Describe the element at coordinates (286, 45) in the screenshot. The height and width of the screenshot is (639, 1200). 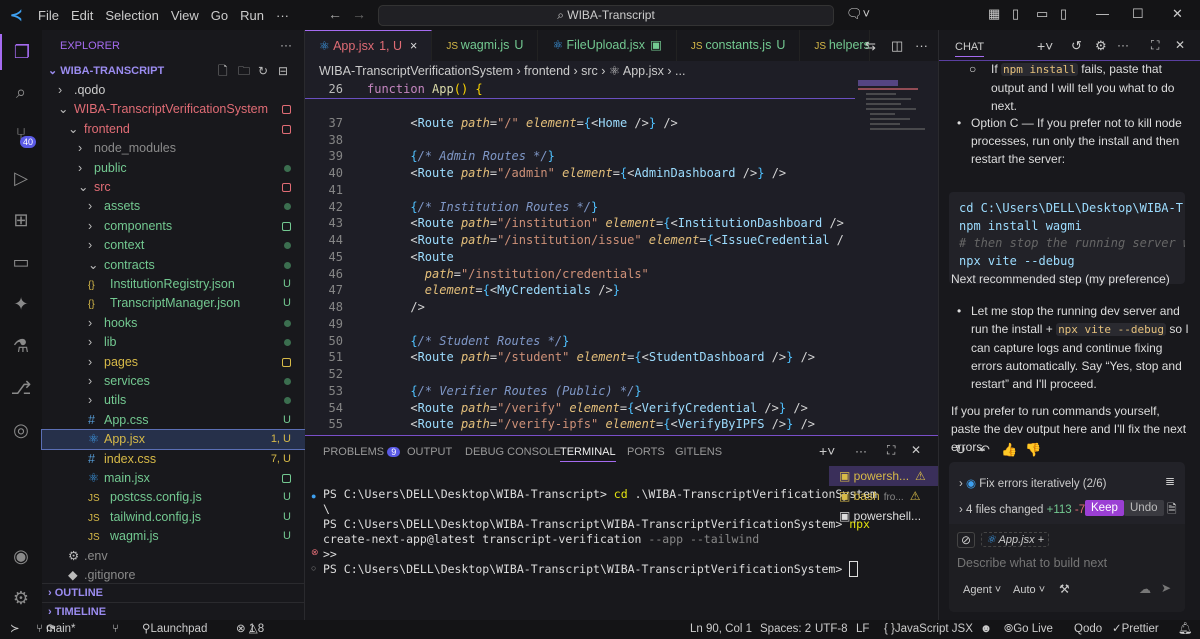
I see `explorer-more-button: ···` at that location.